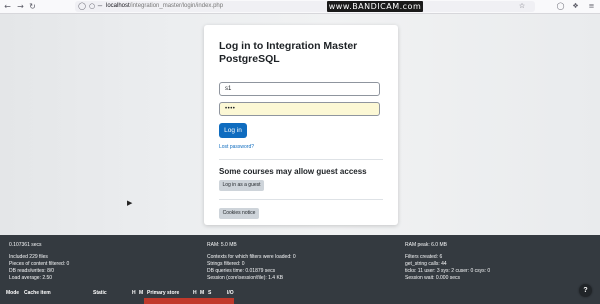  I want to click on cache-col-h: H, so click(134, 293).